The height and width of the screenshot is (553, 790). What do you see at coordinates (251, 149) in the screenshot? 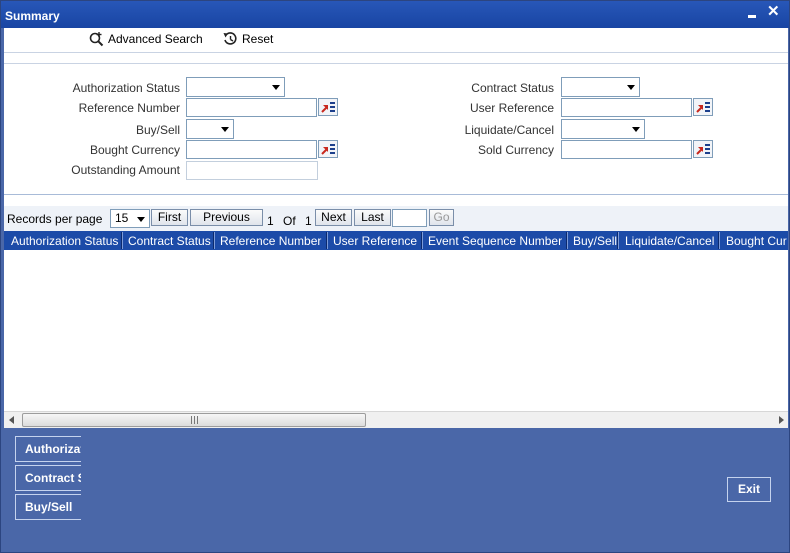
I see `bought-currency-input` at bounding box center [251, 149].